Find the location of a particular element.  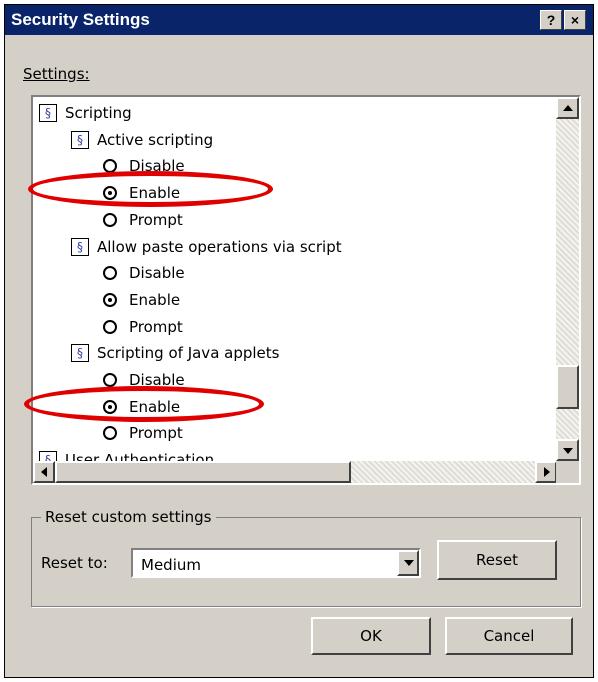

scroll-right-button is located at coordinates (546, 472).